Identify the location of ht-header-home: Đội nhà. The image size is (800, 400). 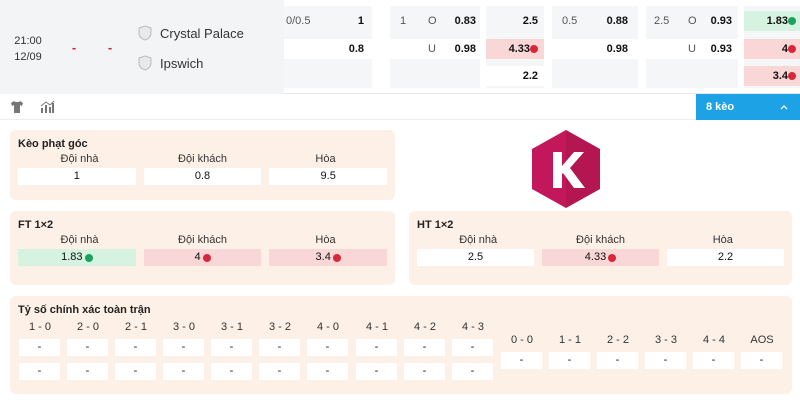
(478, 240).